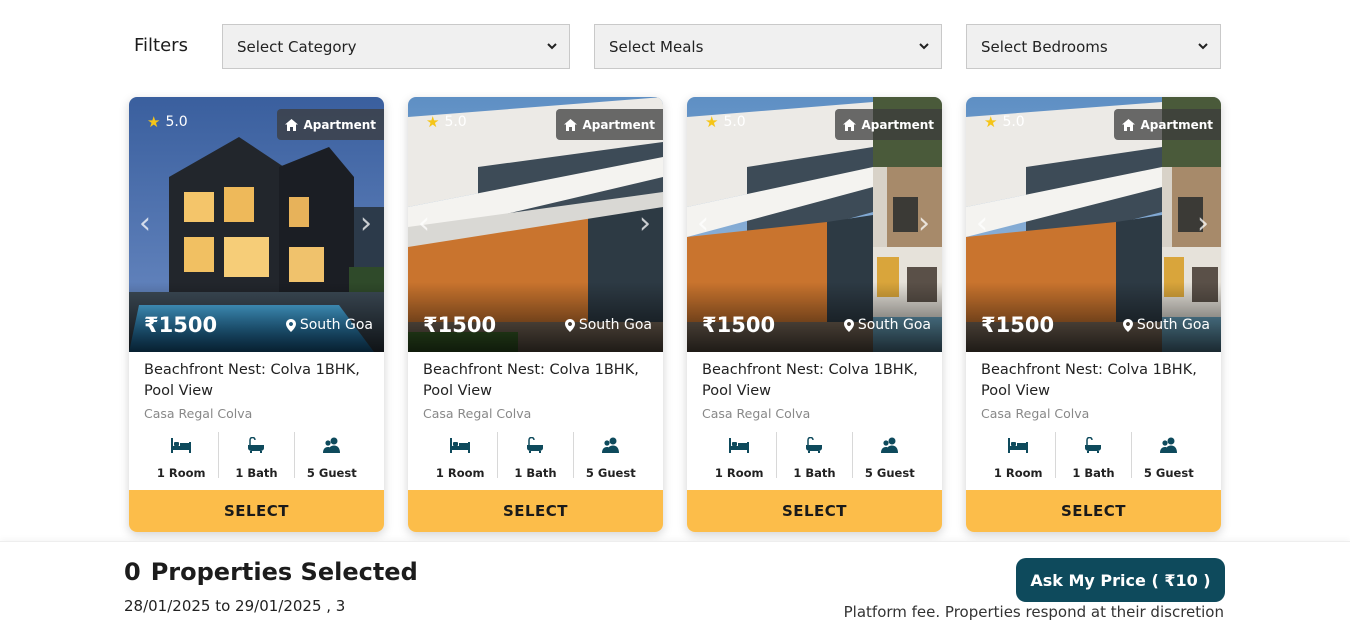 The height and width of the screenshot is (641, 1350). I want to click on category-select-value: Select Category, so click(297, 46).